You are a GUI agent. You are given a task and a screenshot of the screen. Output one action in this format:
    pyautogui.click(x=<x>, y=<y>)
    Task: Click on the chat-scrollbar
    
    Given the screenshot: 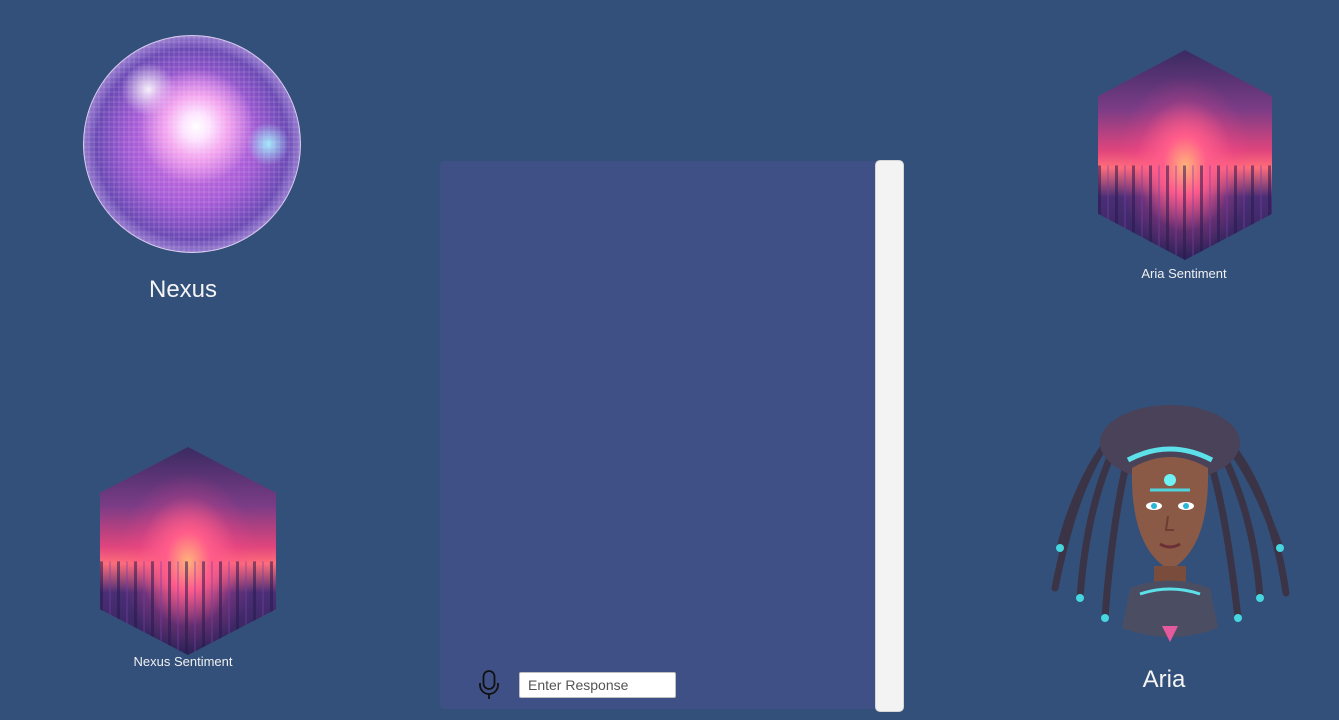 What is the action you would take?
    pyautogui.click(x=889, y=436)
    